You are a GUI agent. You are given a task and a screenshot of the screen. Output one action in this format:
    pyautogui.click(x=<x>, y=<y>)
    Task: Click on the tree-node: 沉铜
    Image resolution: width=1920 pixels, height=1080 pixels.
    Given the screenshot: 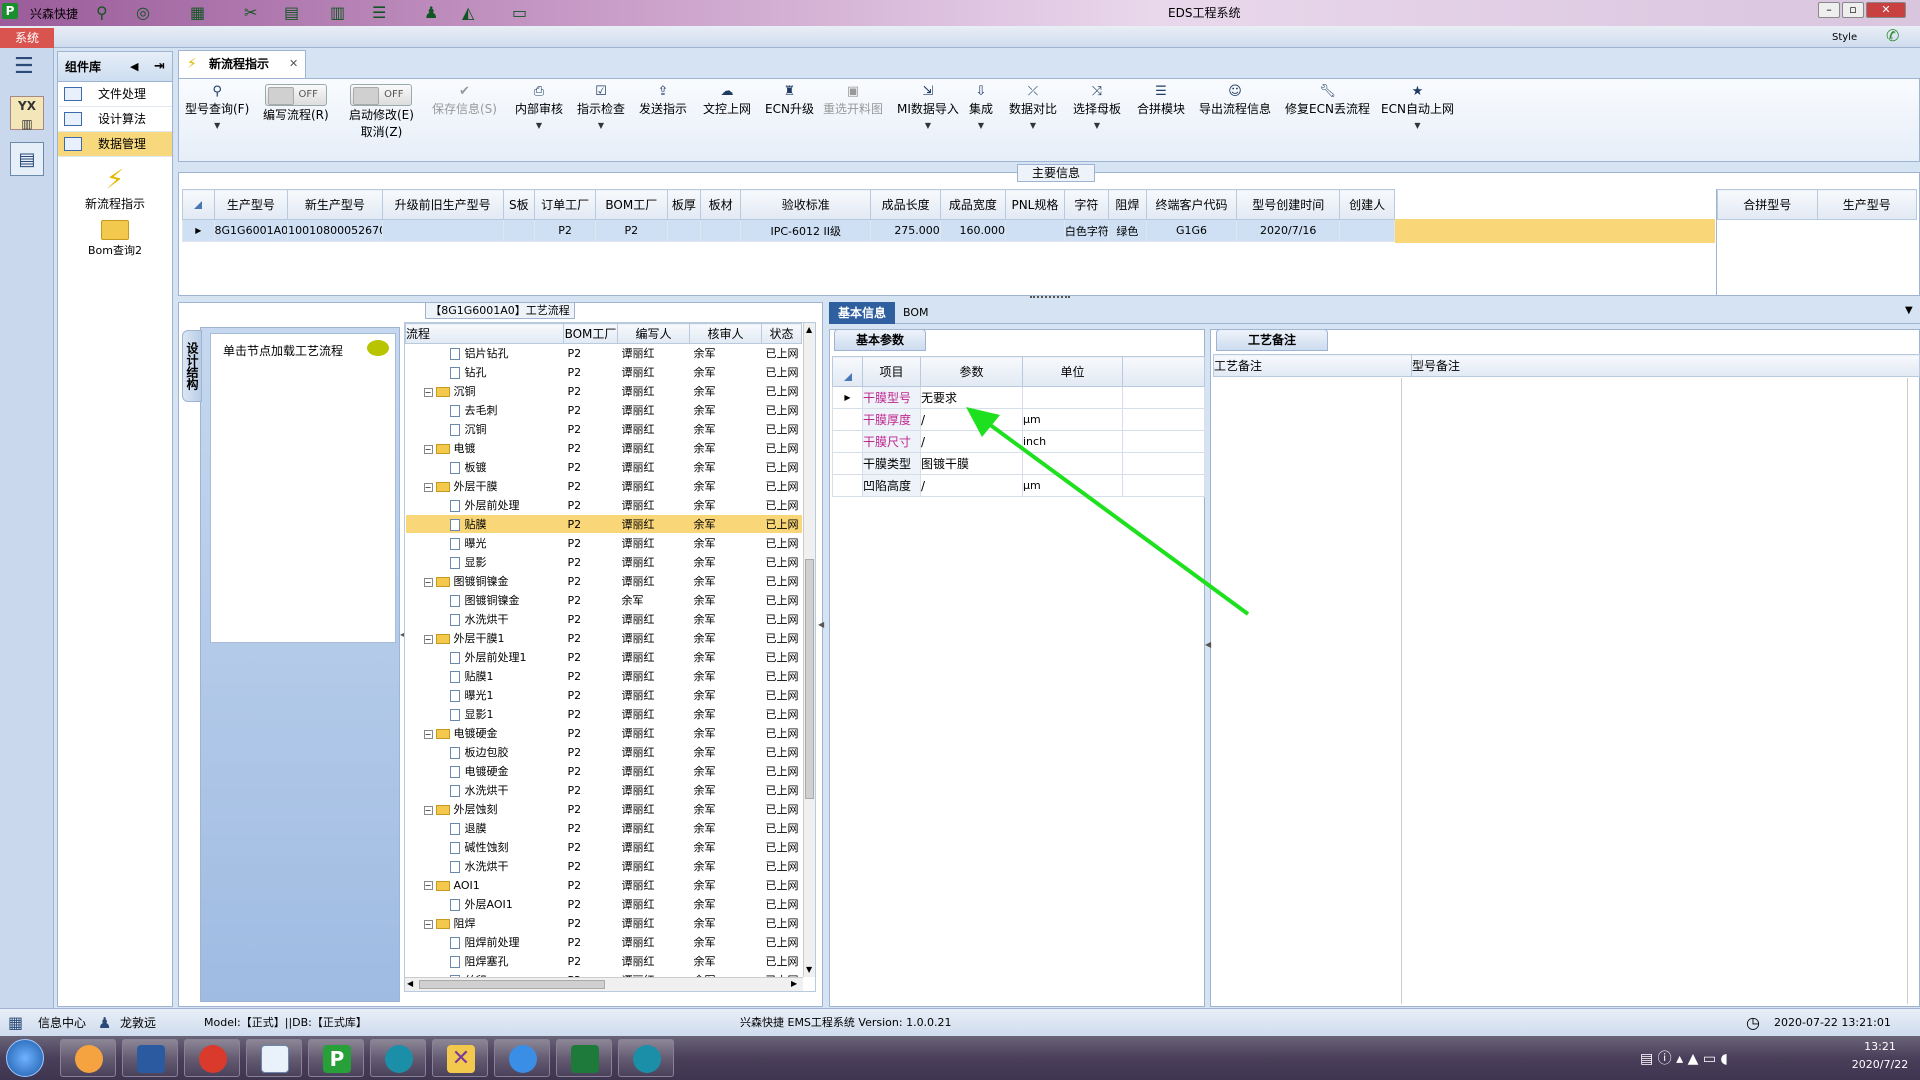 What is the action you would take?
    pyautogui.click(x=484, y=429)
    